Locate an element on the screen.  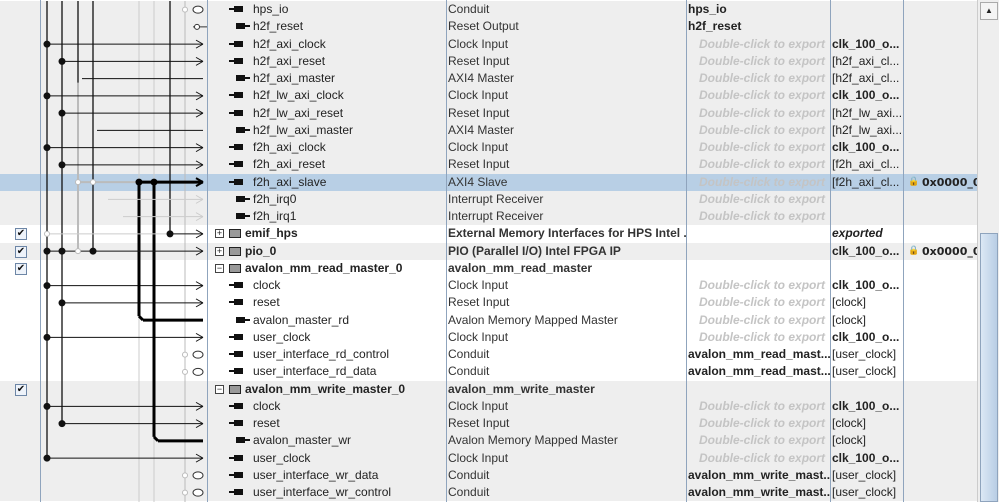
name-cell: h2f_lw_axi_reset is located at coordinates (329, 113).